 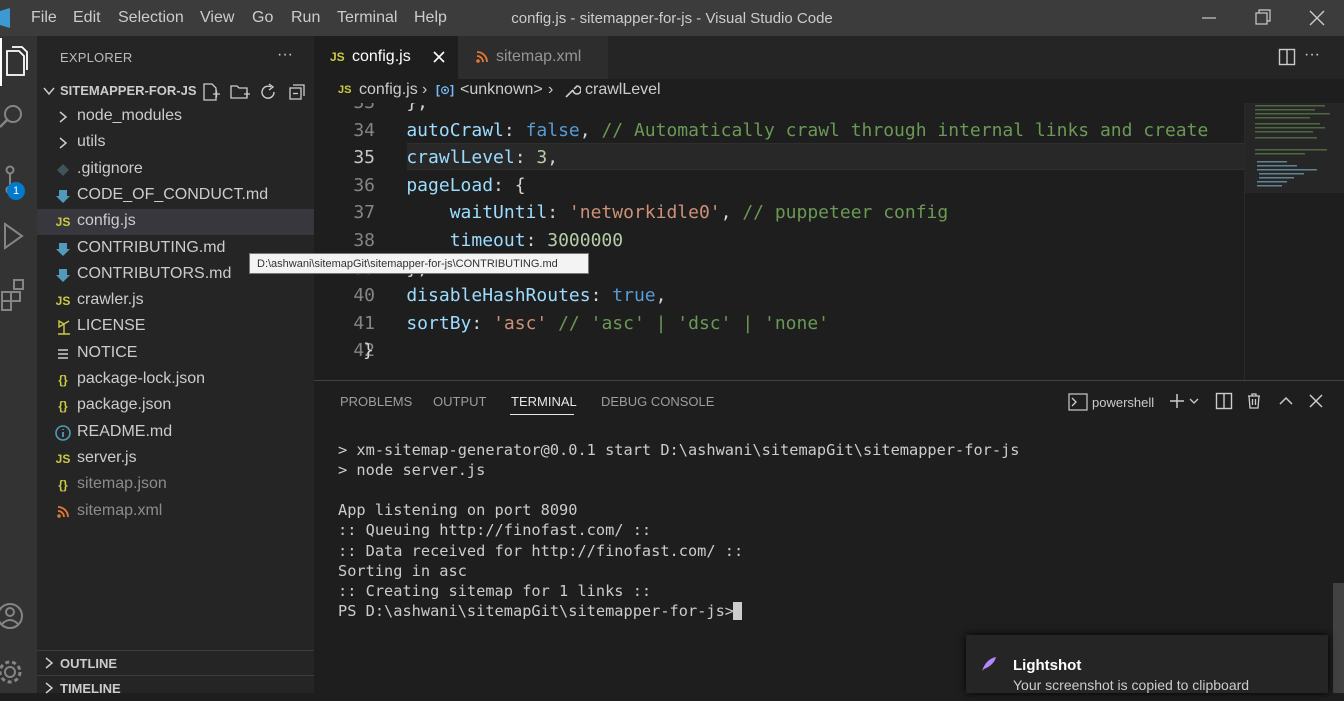 What do you see at coordinates (269, 92) in the screenshot?
I see `refresh-icon` at bounding box center [269, 92].